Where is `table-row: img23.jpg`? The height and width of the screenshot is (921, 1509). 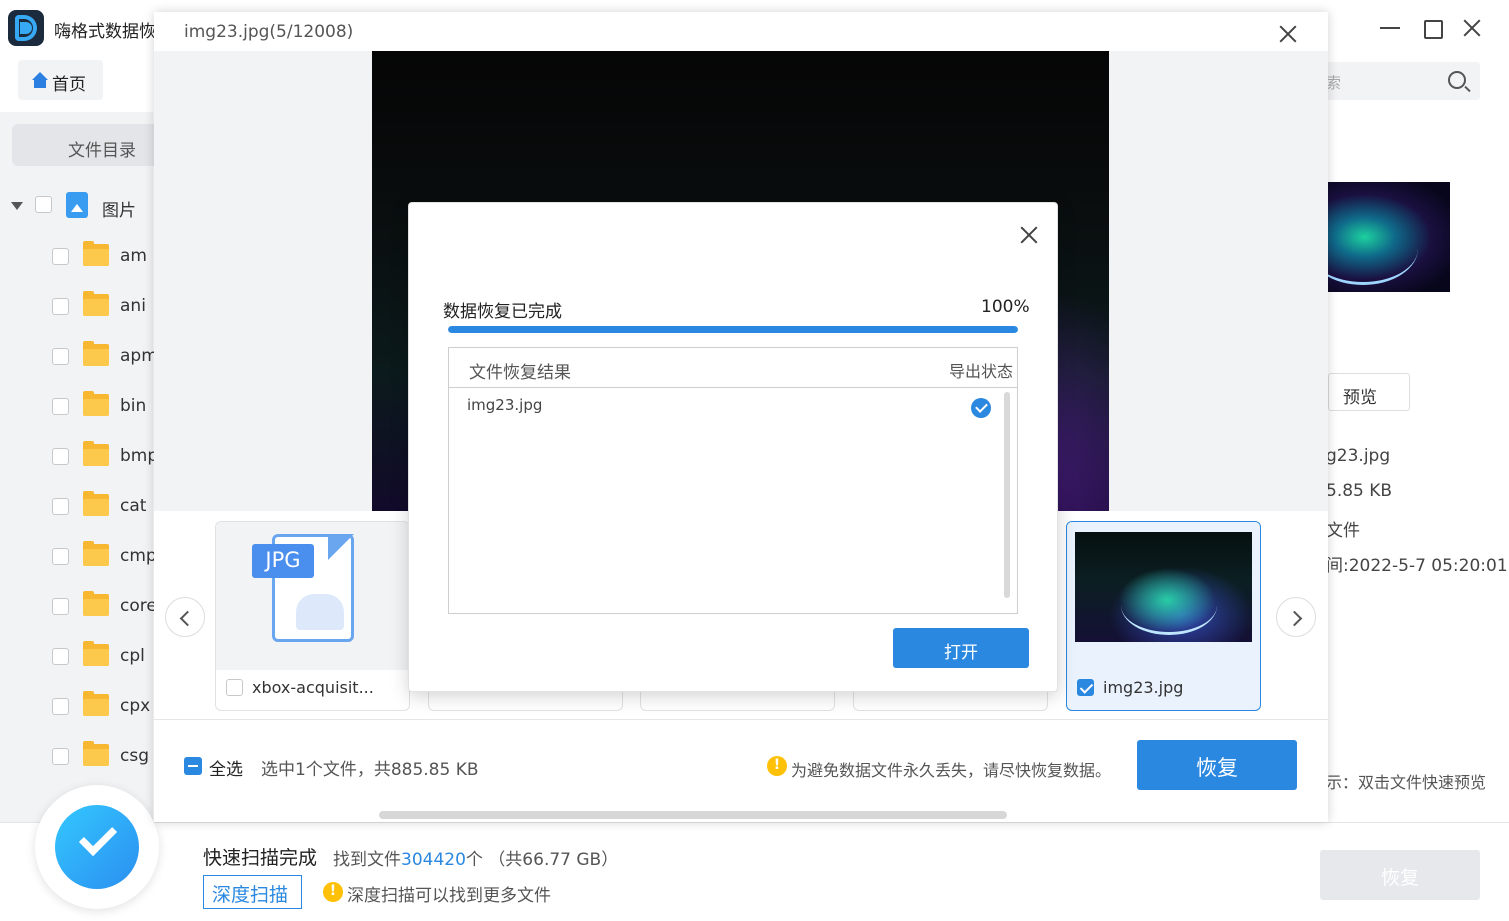
table-row: img23.jpg is located at coordinates (729, 406).